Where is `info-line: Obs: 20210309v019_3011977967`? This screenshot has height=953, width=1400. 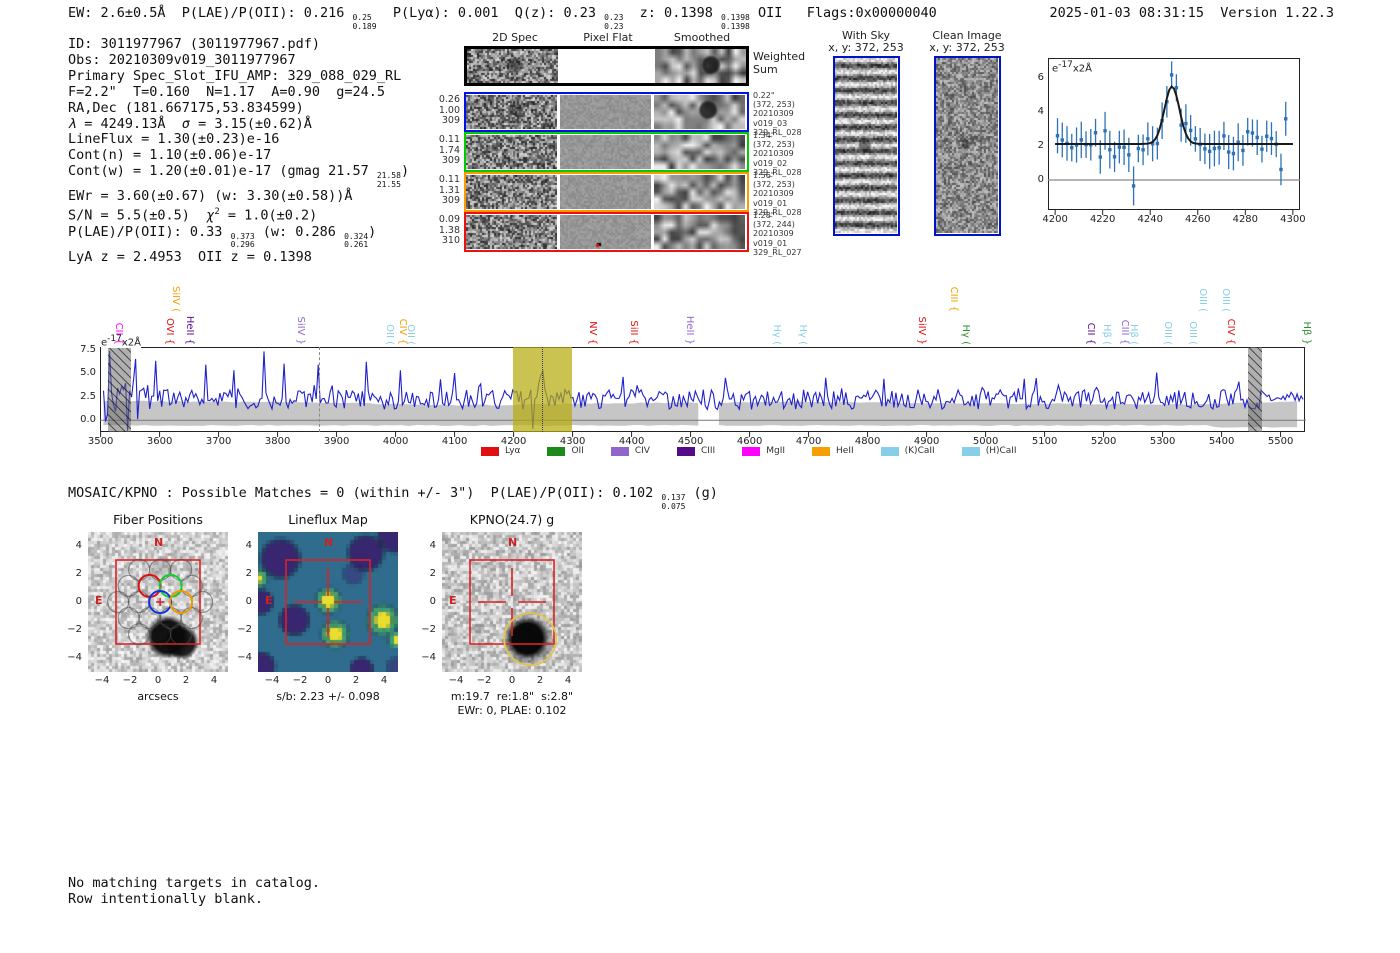 info-line: Obs: 20210309v019_3011977967 is located at coordinates (238, 60).